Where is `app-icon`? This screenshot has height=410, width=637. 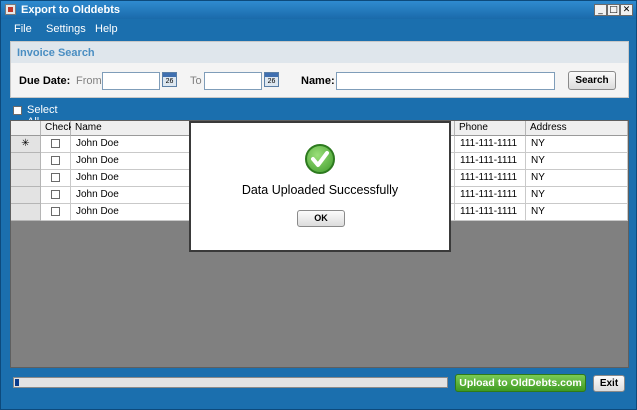
app-icon is located at coordinates (10, 9).